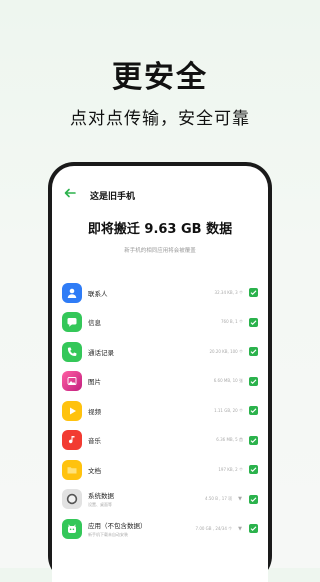 Image resolution: width=320 pixels, height=582 pixels. I want to click on item-name: 视频, so click(94, 411).